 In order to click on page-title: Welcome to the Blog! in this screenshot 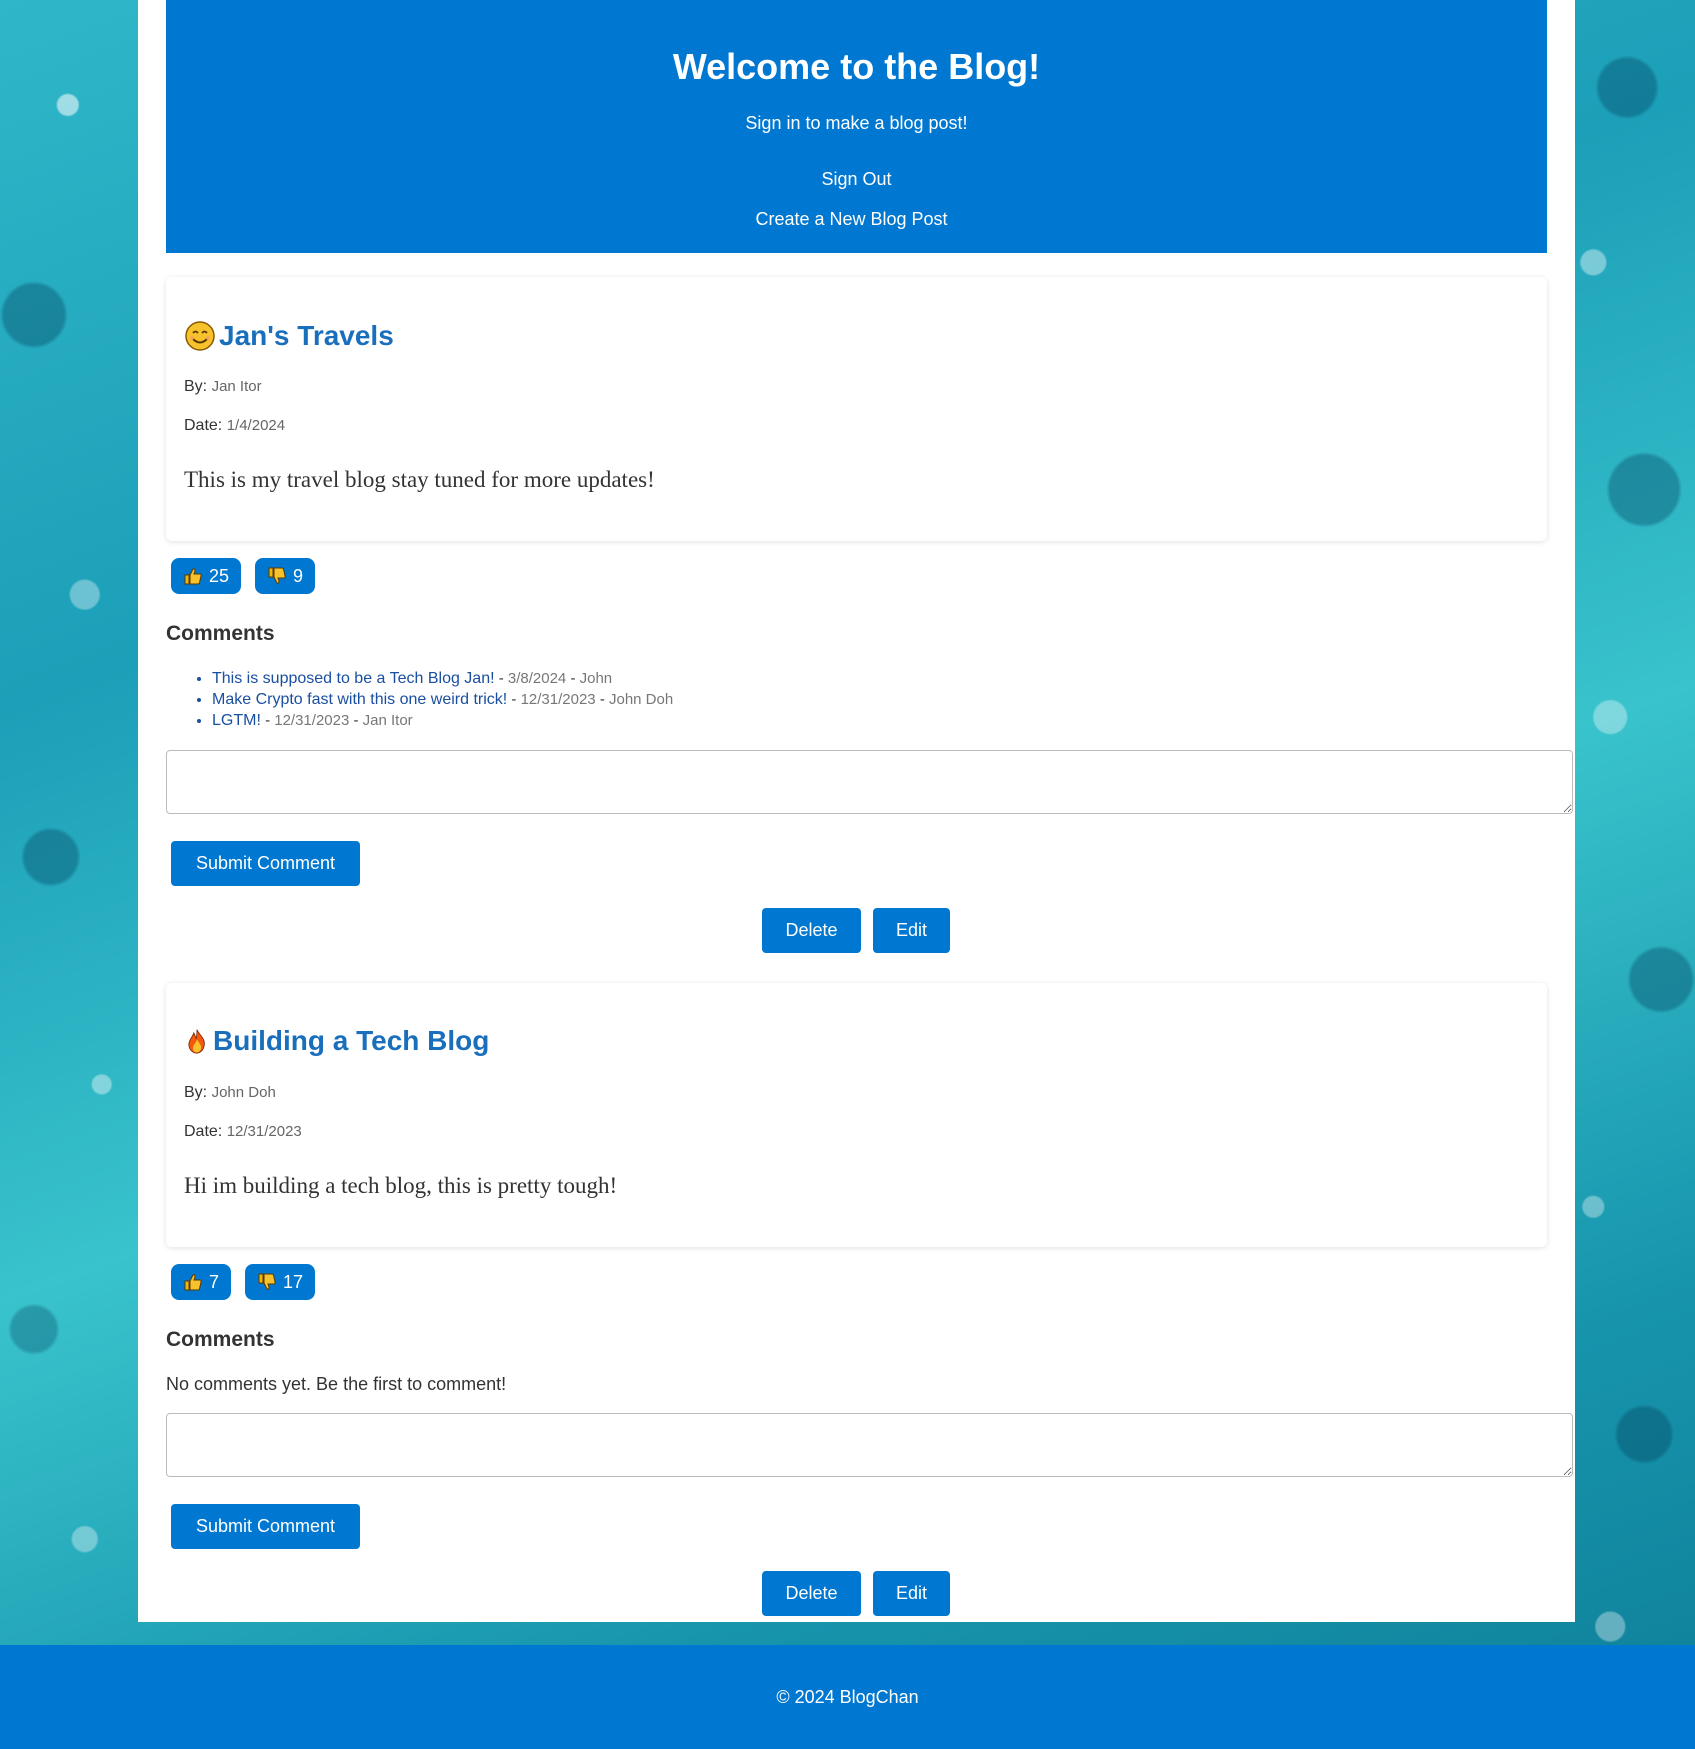, I will do `click(856, 66)`.